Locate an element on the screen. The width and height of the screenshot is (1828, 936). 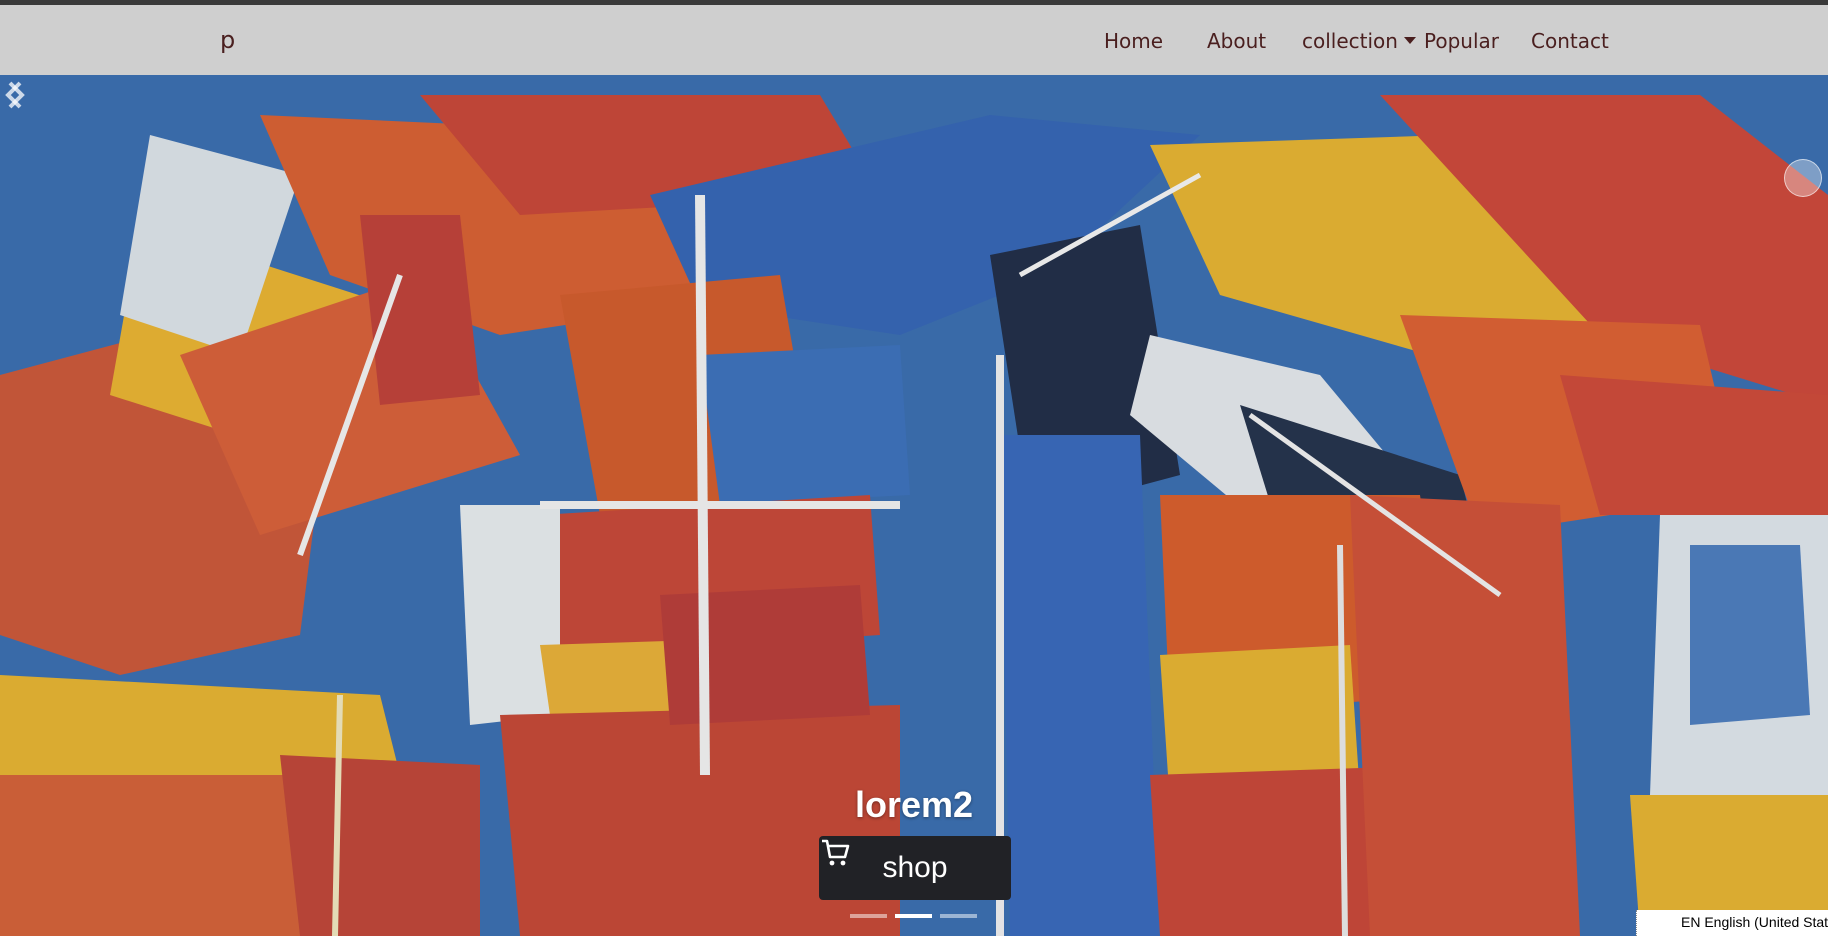
carousel-indicators is located at coordinates (915, 917).